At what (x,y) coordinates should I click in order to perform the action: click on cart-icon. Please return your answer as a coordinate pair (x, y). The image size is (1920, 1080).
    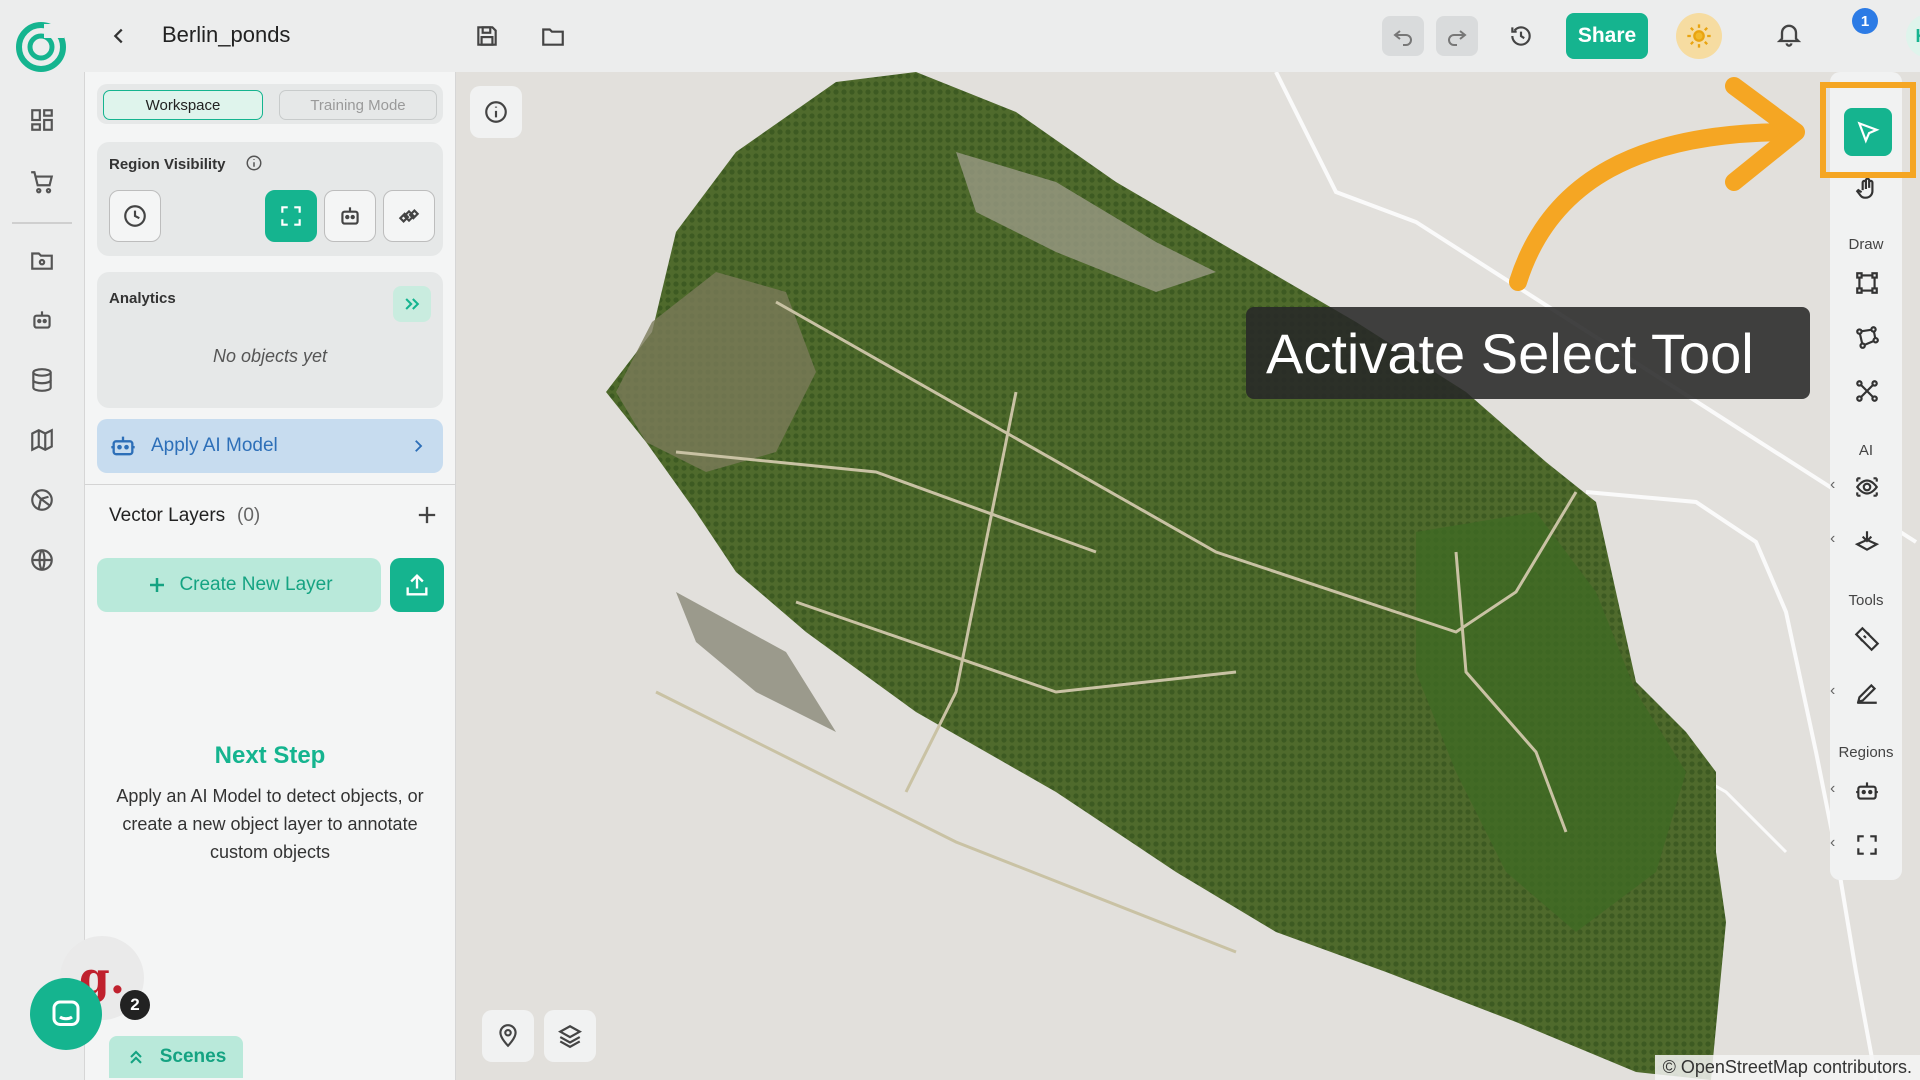
    Looking at the image, I should click on (42, 182).